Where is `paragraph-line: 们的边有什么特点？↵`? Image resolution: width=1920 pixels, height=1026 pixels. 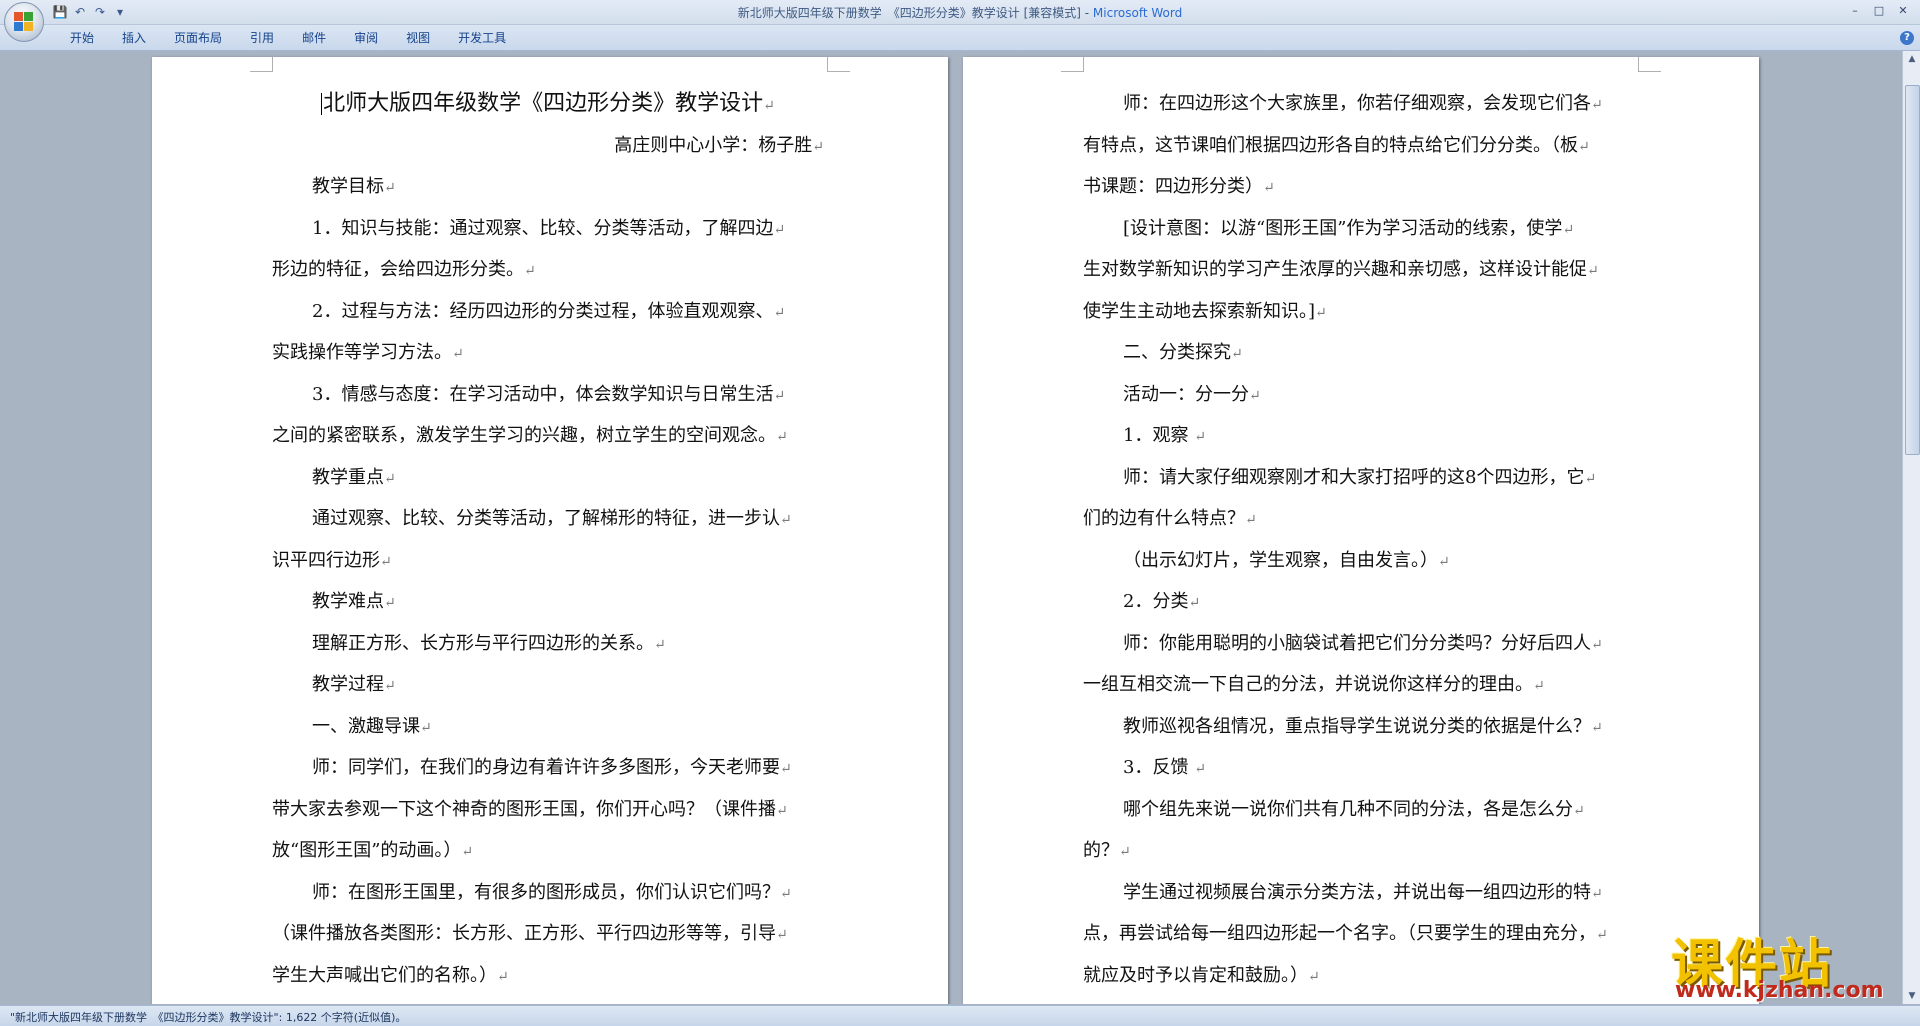 paragraph-line: 们的边有什么特点？↵ is located at coordinates (1359, 519).